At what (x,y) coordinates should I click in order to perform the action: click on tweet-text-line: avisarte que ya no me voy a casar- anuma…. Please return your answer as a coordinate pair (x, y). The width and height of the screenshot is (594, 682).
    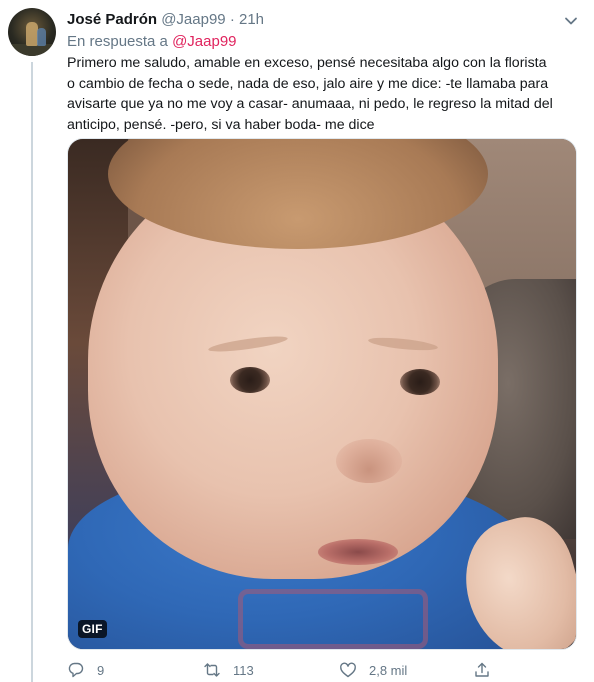
    Looking at the image, I should click on (310, 104).